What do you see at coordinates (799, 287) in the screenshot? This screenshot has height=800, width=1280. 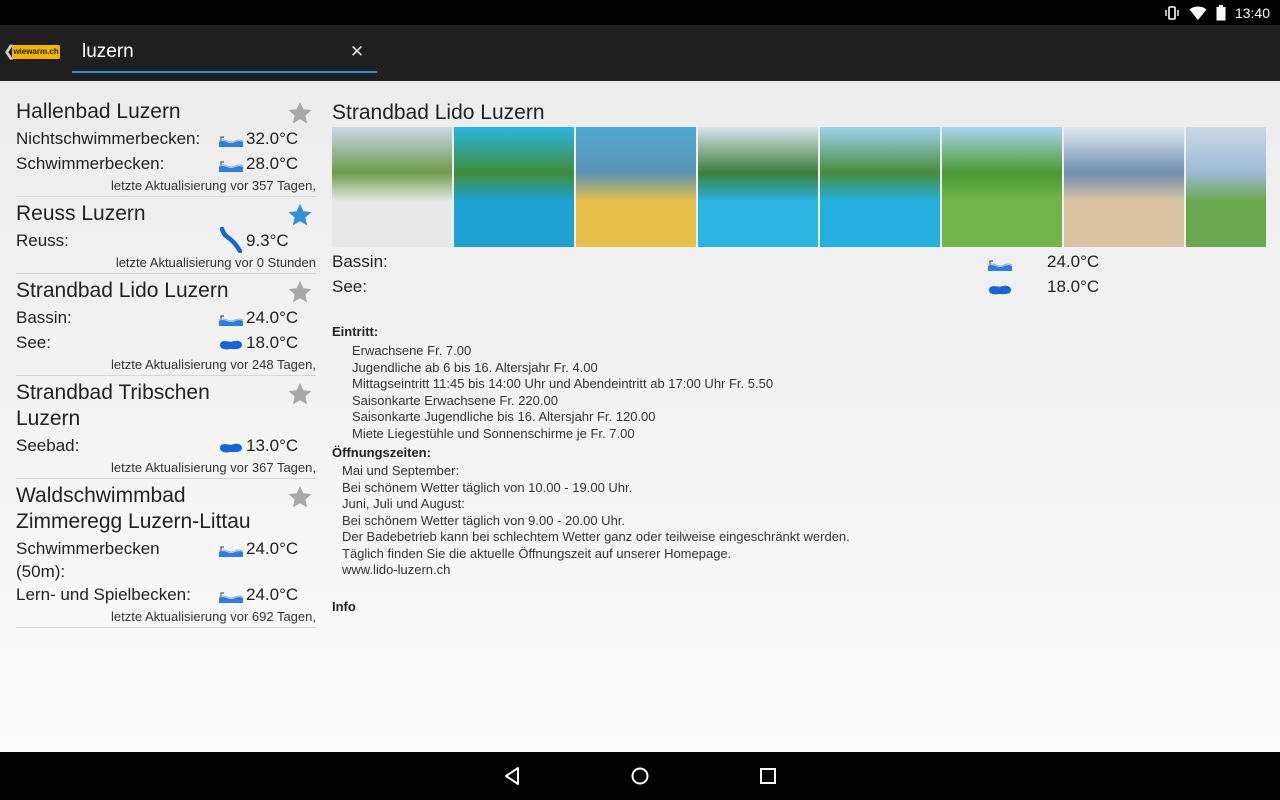 I see `detail-temp-row: See: 18.0°C` at bounding box center [799, 287].